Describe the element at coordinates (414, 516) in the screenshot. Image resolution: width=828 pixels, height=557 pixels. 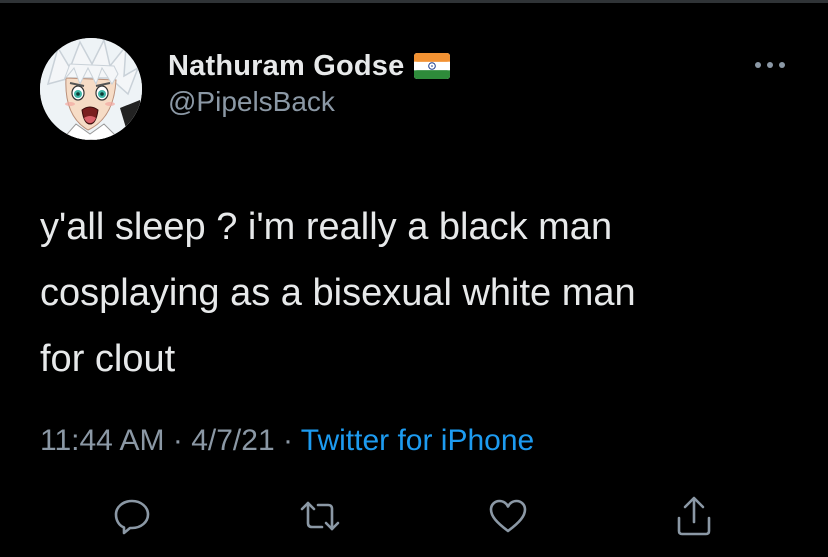
I see `tweet-actions` at that location.